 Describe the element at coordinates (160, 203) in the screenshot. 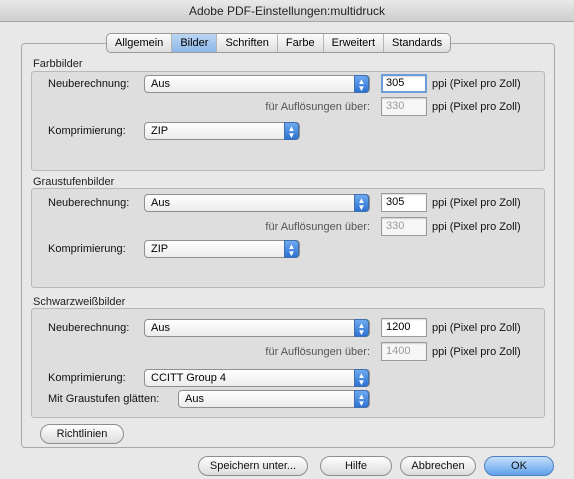

I see `gray-resample-value: Aus` at that location.